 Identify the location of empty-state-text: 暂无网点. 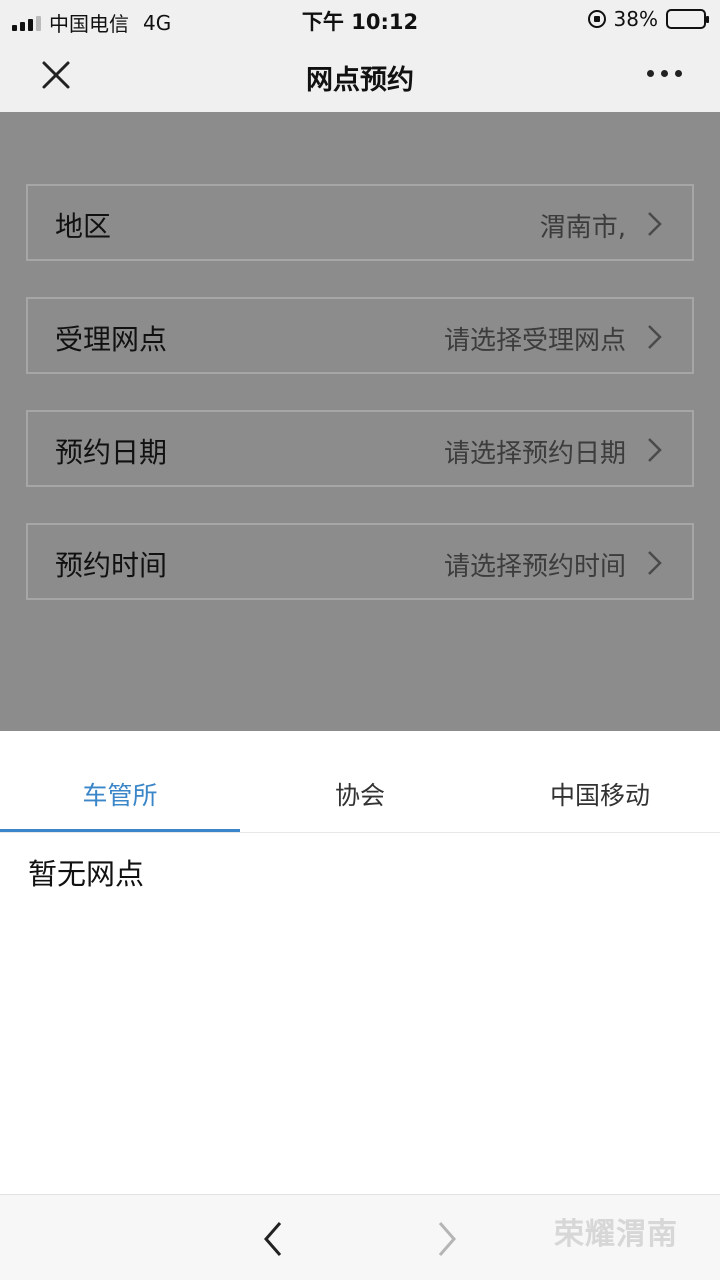
(86, 874).